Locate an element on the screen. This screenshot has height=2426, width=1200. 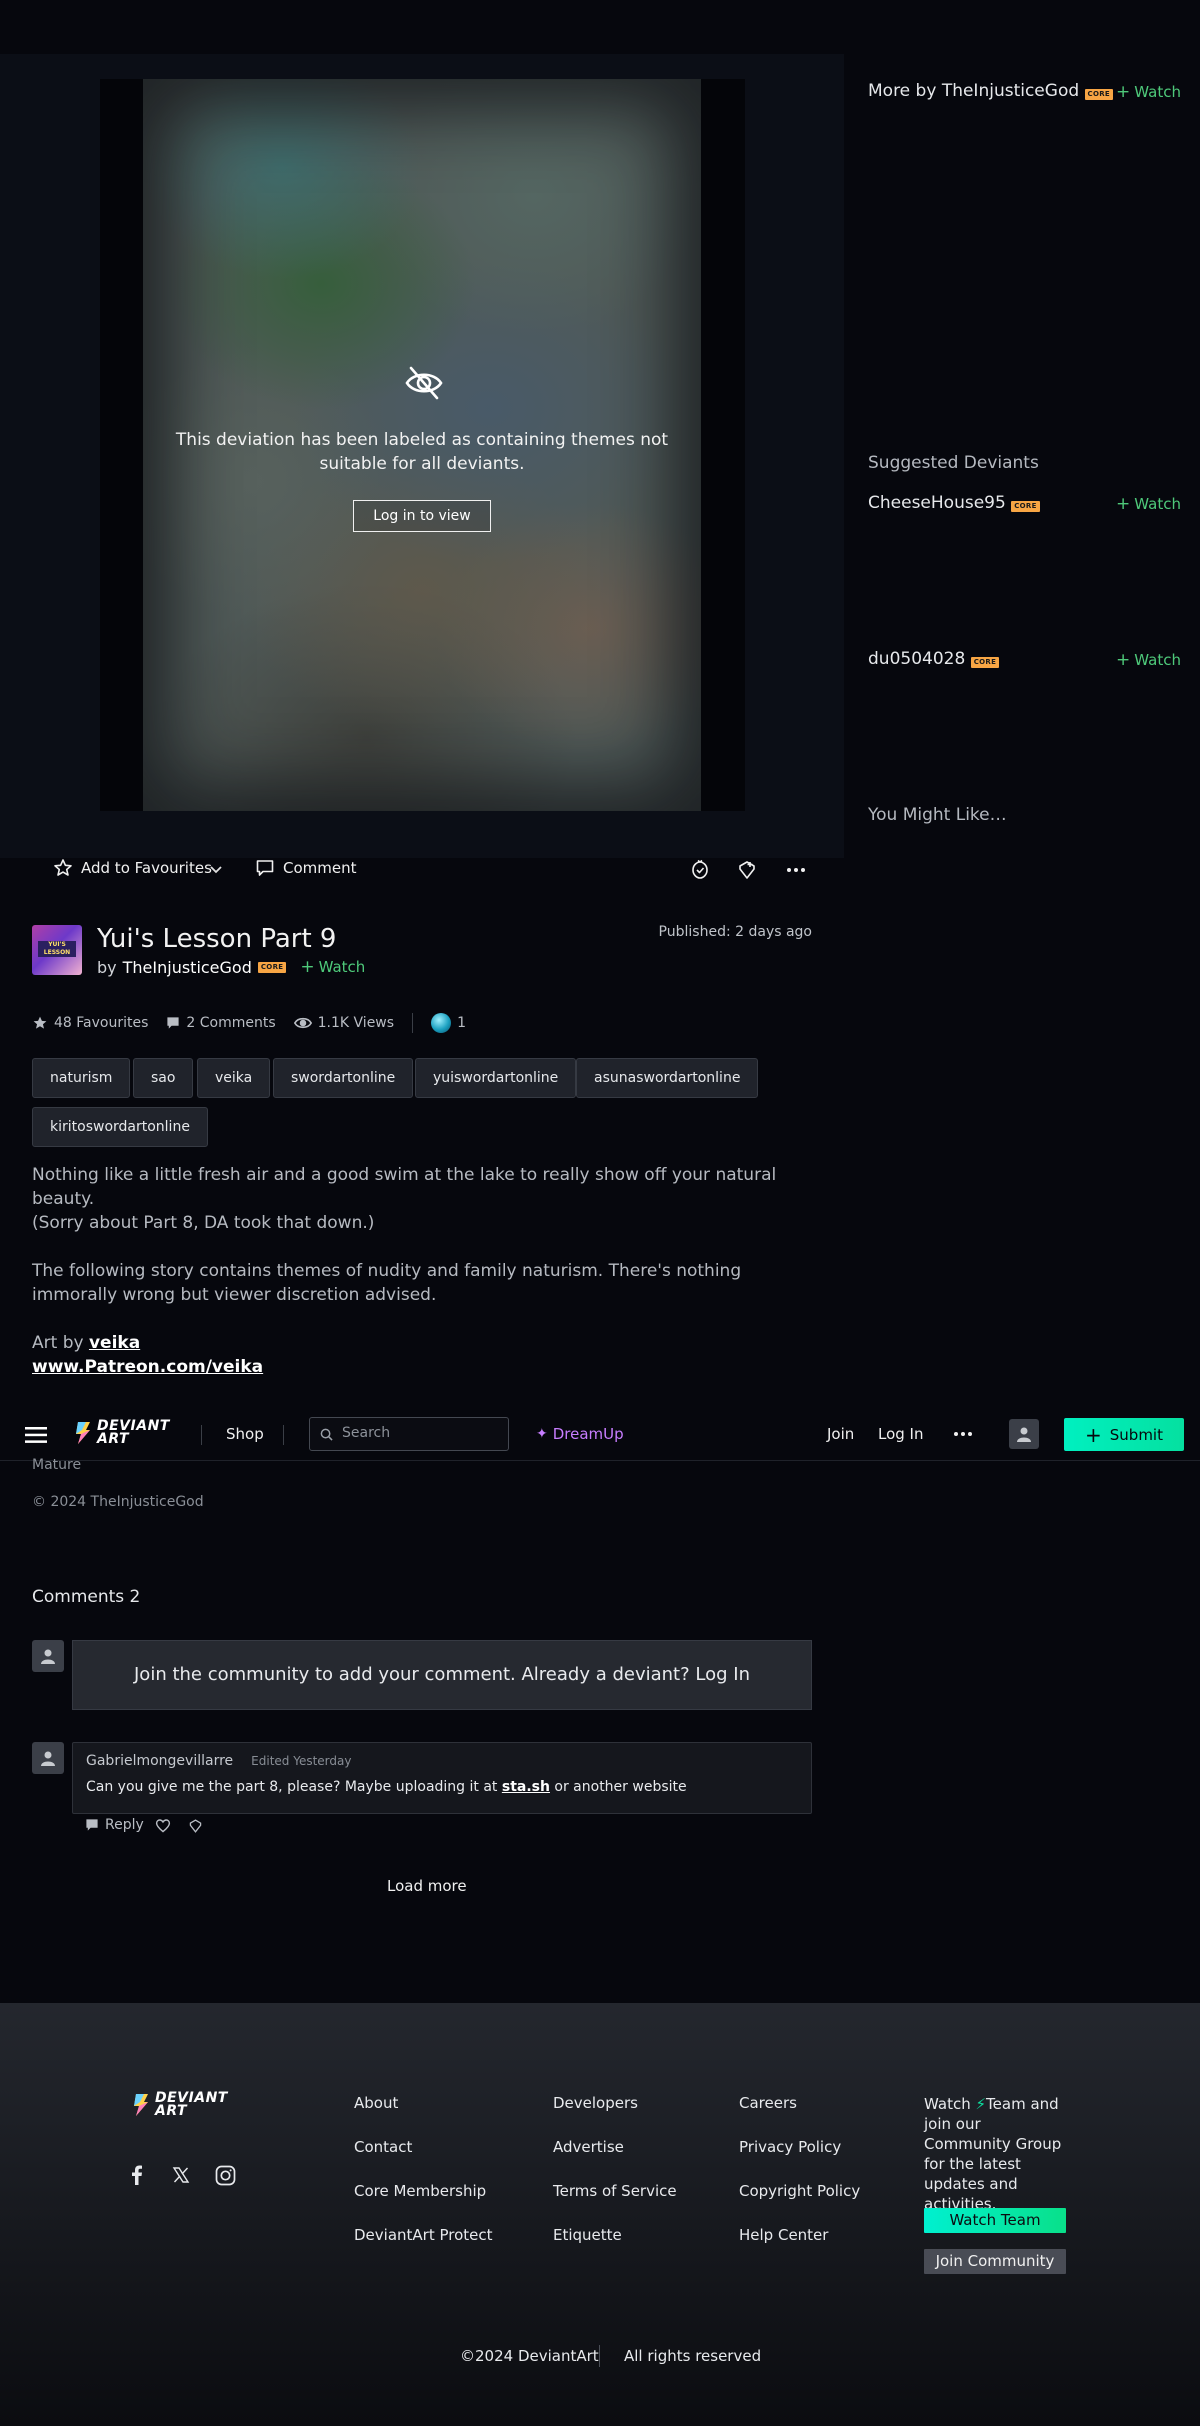
tag-yuiswordartonline: yuiswordartonline is located at coordinates (496, 1078).